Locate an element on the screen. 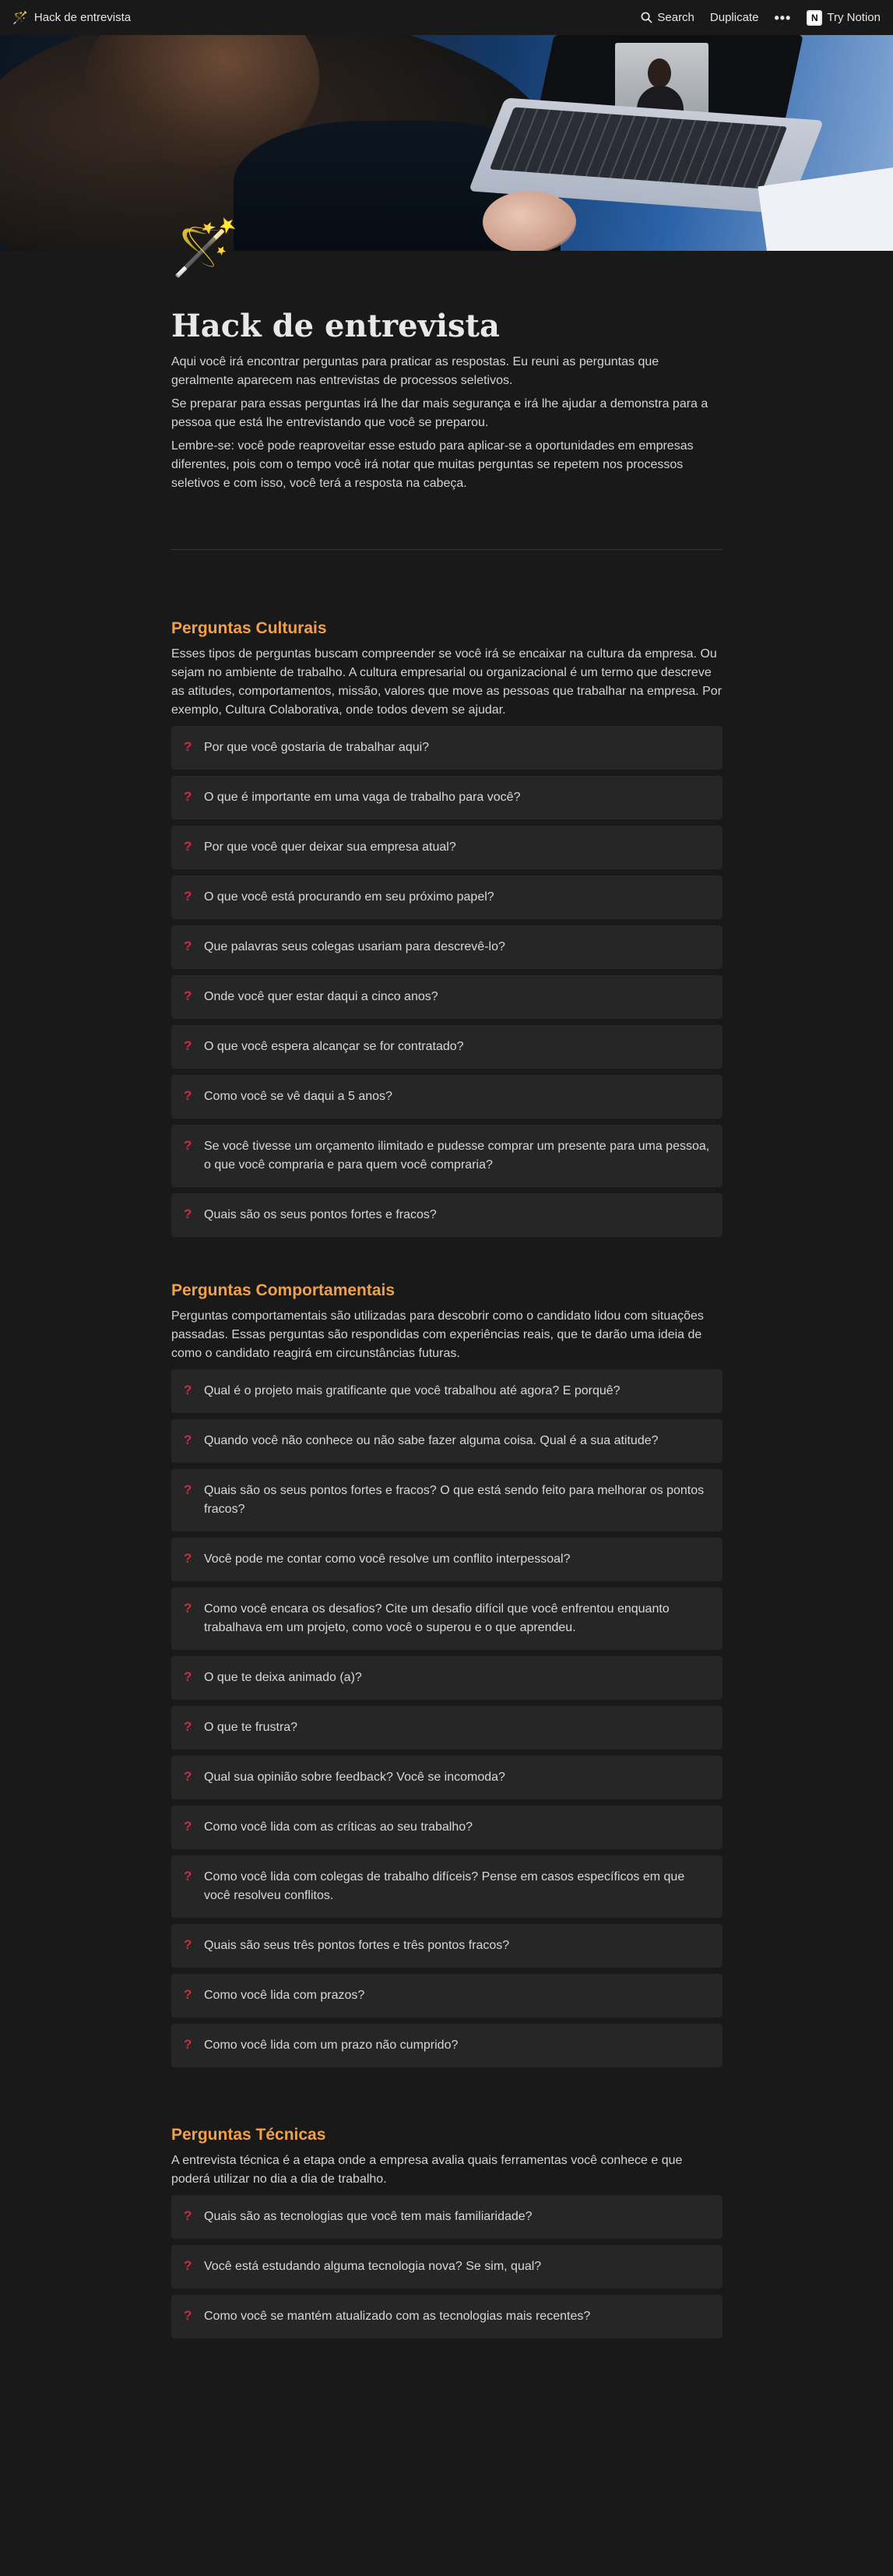  question-text: O que te frustra? is located at coordinates (251, 1727).